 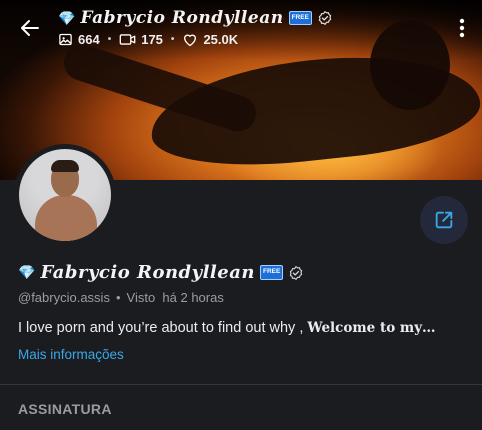 What do you see at coordinates (175, 297) in the screenshot?
I see `last-seen: Visto há 2 horas` at bounding box center [175, 297].